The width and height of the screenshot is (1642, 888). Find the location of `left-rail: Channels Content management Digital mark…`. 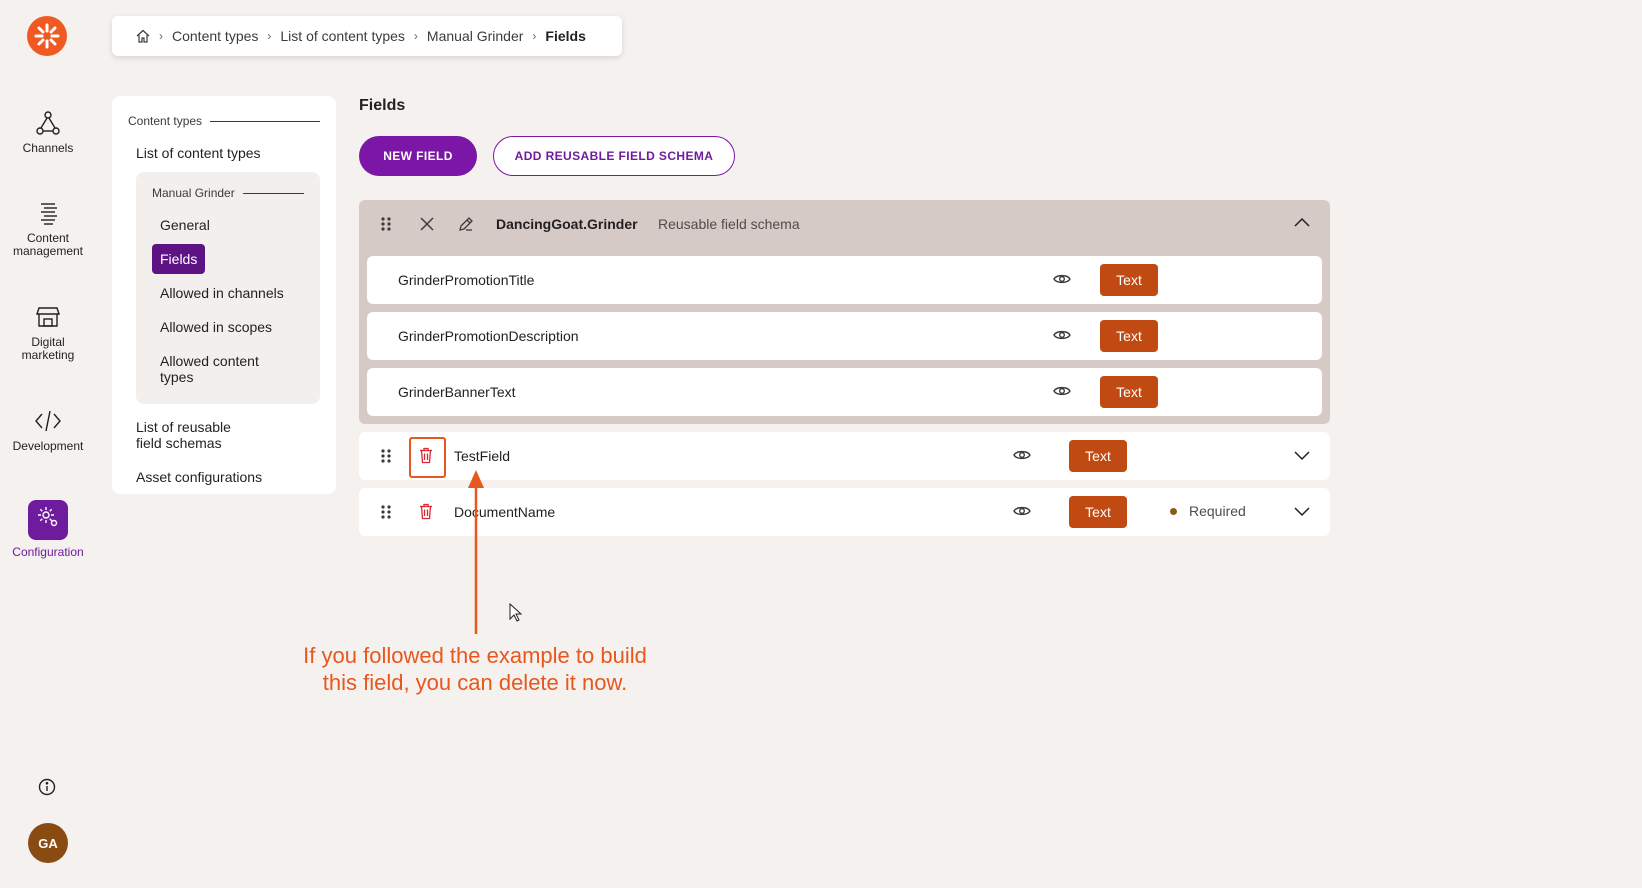

left-rail: Channels Content management Digital mark… is located at coordinates (48, 444).